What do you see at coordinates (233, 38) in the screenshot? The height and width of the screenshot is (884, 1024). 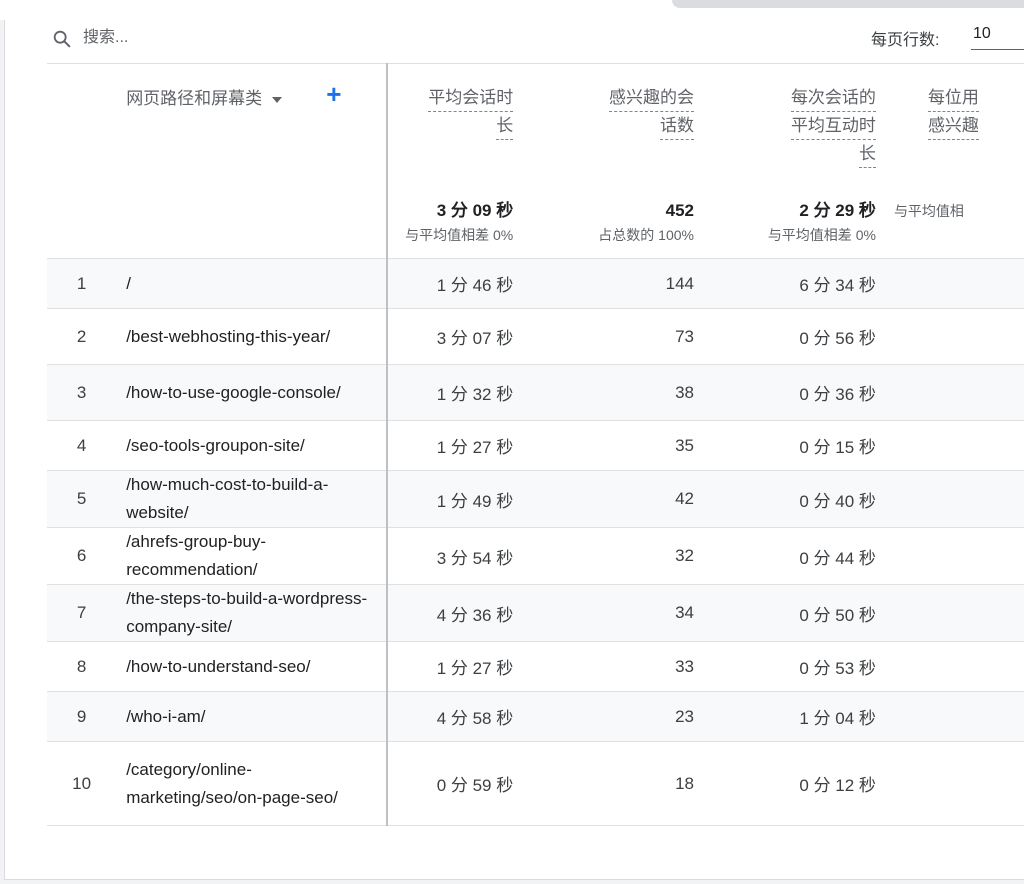 I see `search-input` at bounding box center [233, 38].